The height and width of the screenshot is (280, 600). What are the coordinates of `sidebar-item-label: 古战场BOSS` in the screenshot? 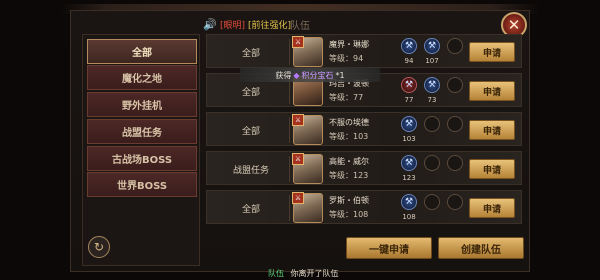 It's located at (142, 160).